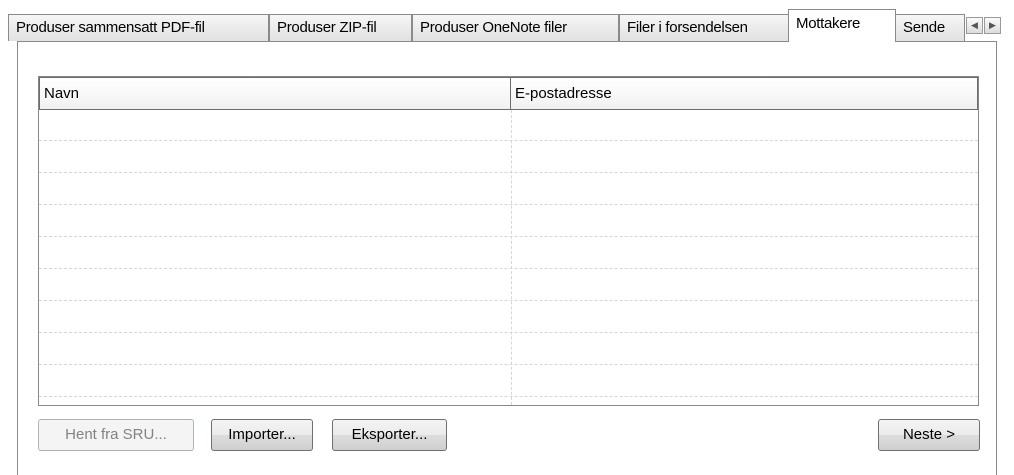 The image size is (1014, 475). I want to click on tab-produser-pdf: Produser sammensatt PDF-fil, so click(138, 27).